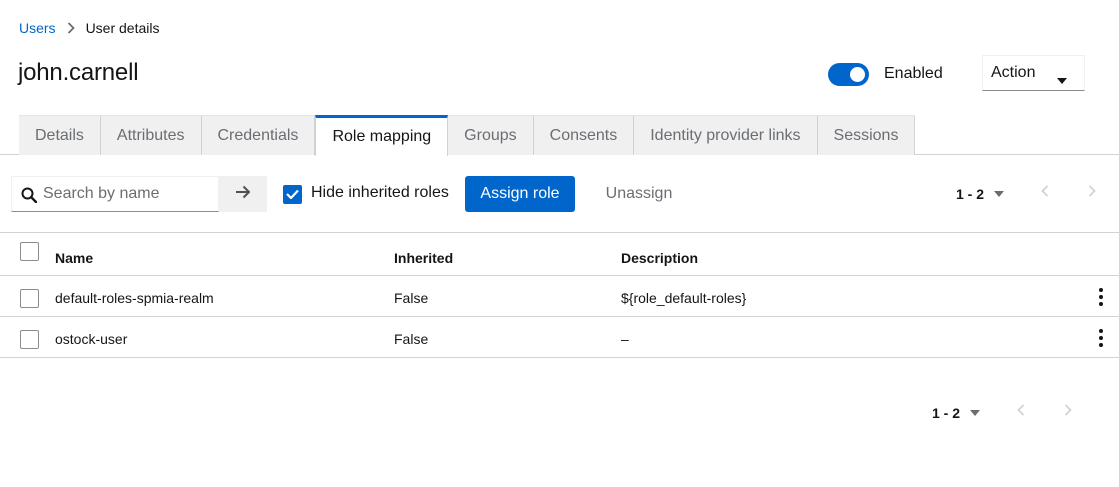 Image resolution: width=1119 pixels, height=487 pixels. Describe the element at coordinates (424, 258) in the screenshot. I see `column-header-inherited: Inherited` at that location.